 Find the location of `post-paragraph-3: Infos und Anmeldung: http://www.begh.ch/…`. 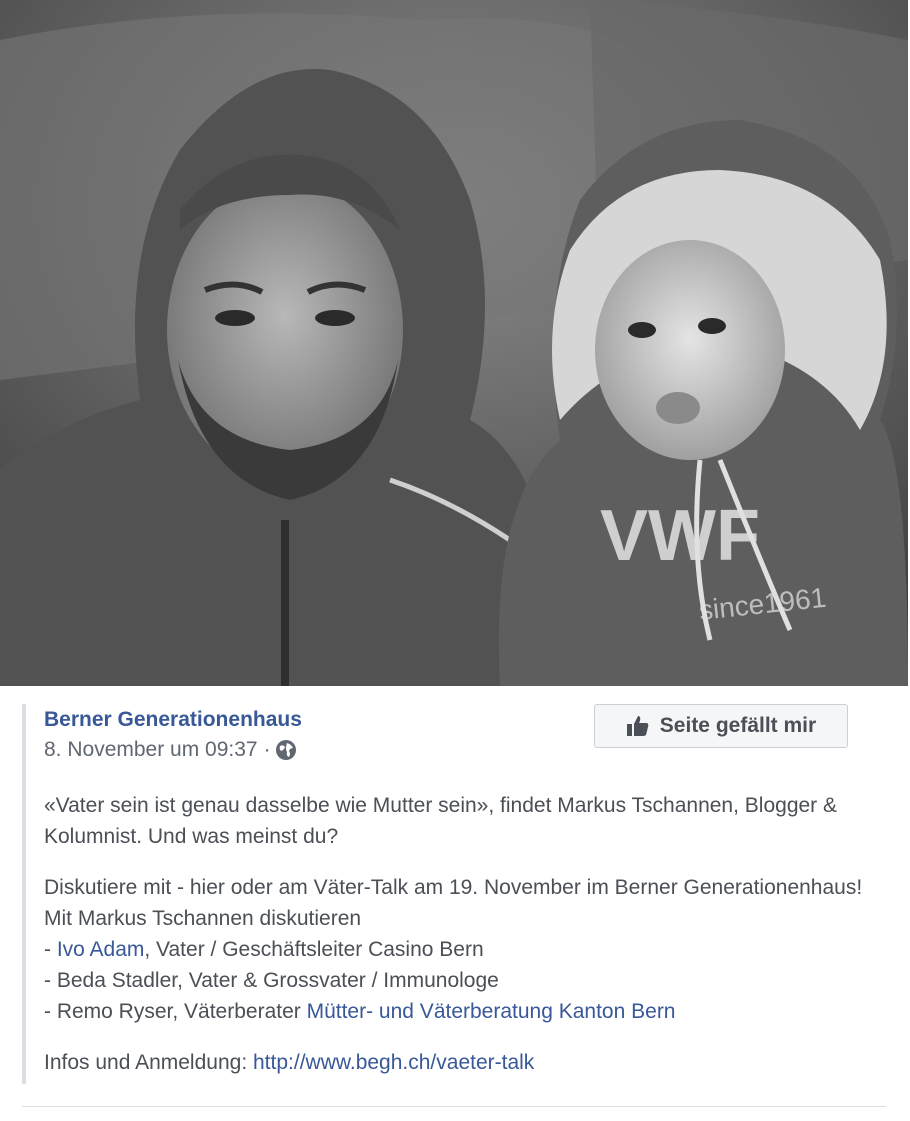

post-paragraph-3: Infos und Anmeldung: http://www.begh.ch/… is located at coordinates (464, 1062).